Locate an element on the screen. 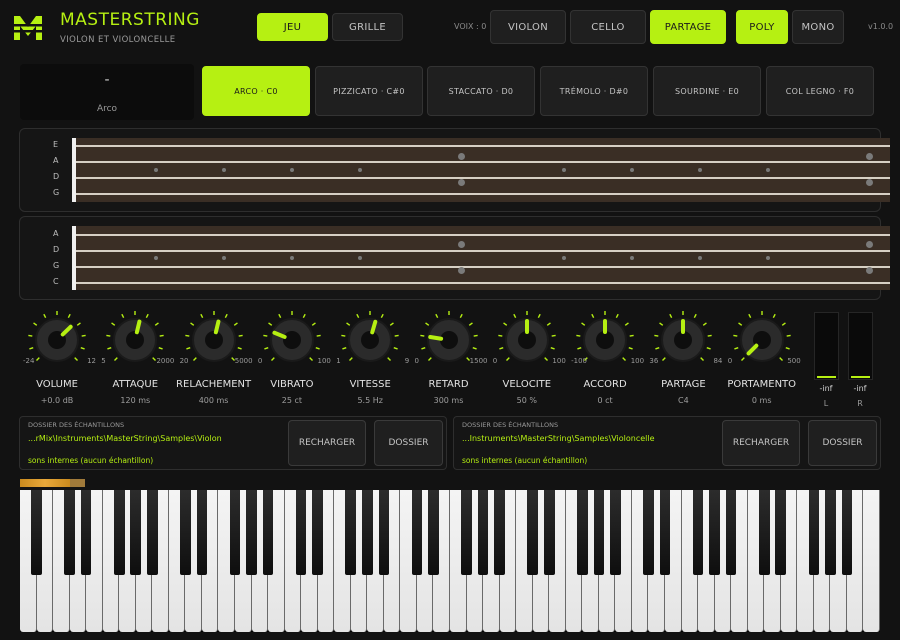 This screenshot has width=900, height=640. meter-right-value: -inf is located at coordinates (860, 388).